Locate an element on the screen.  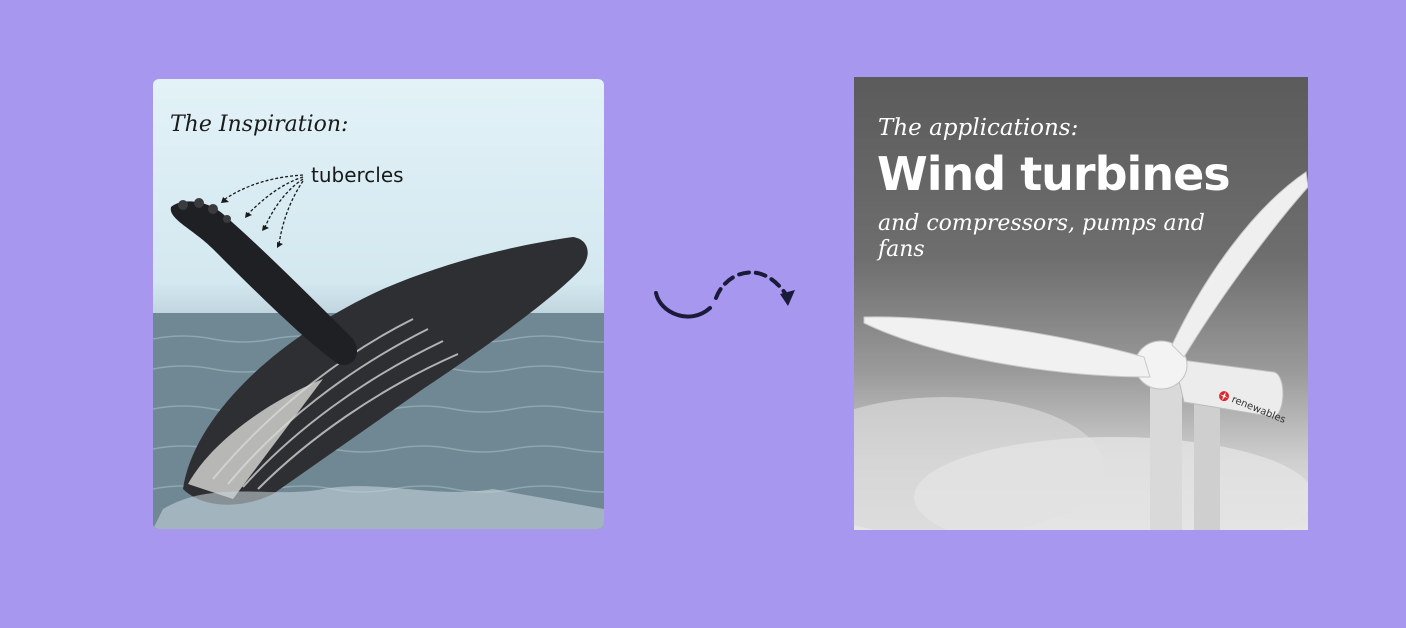
dashed-curved-arrow-icon is located at coordinates (724, 294).